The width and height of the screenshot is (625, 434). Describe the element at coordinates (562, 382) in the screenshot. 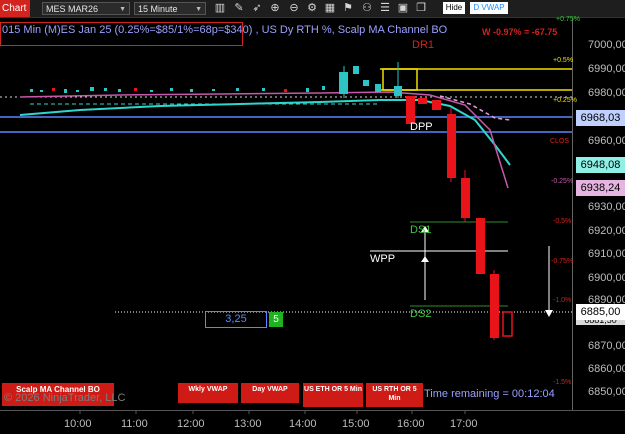

I see `pct-label: -1.5%` at that location.